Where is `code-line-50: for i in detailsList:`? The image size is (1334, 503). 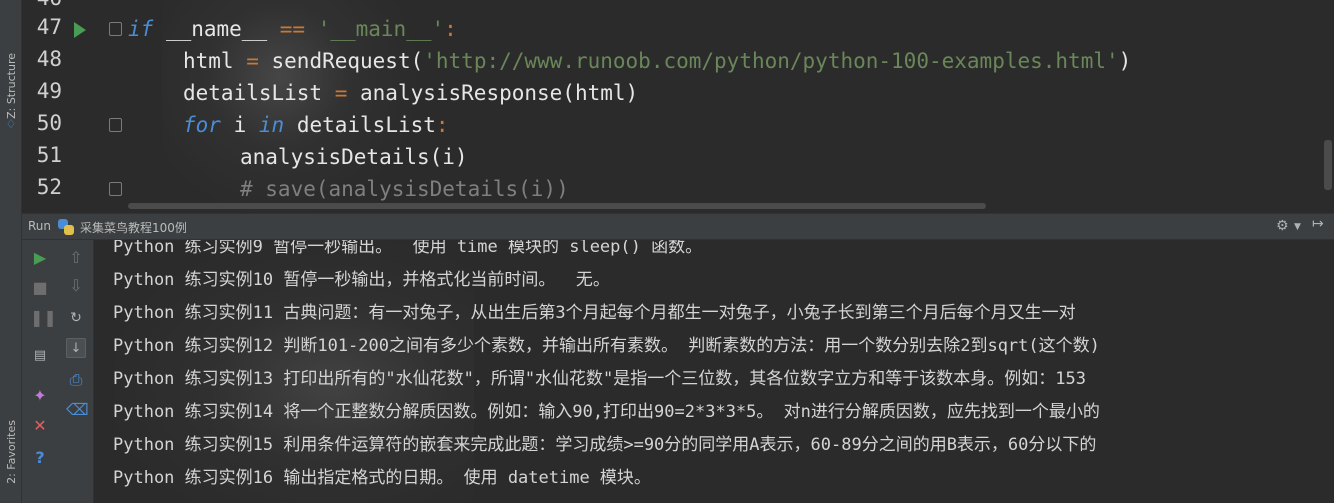 code-line-50: for i in detailsList: is located at coordinates (316, 125).